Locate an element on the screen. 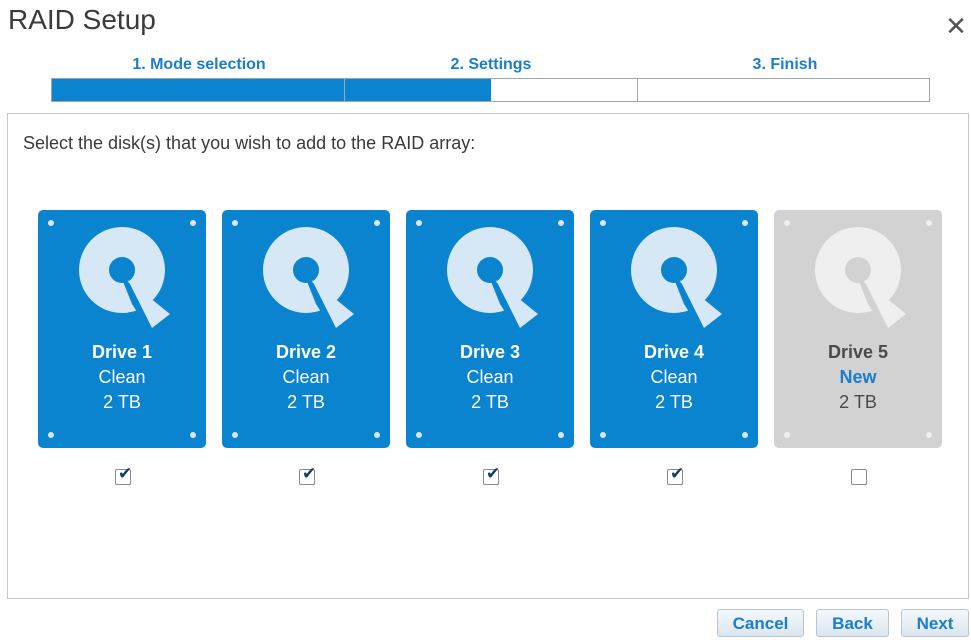 The width and height of the screenshot is (971, 642). drive-status: New is located at coordinates (858, 377).